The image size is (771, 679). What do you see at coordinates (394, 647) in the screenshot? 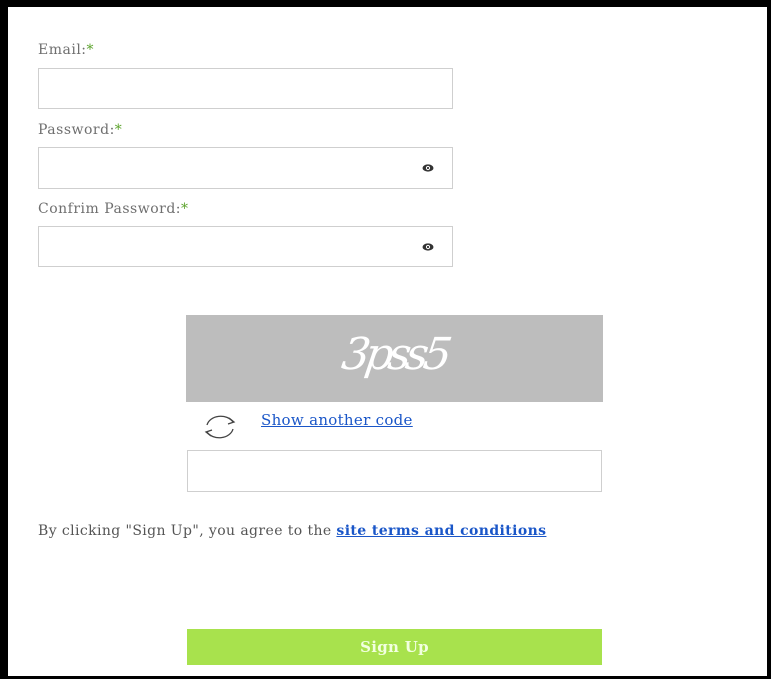
I see `sign-up-button: Sign Up` at bounding box center [394, 647].